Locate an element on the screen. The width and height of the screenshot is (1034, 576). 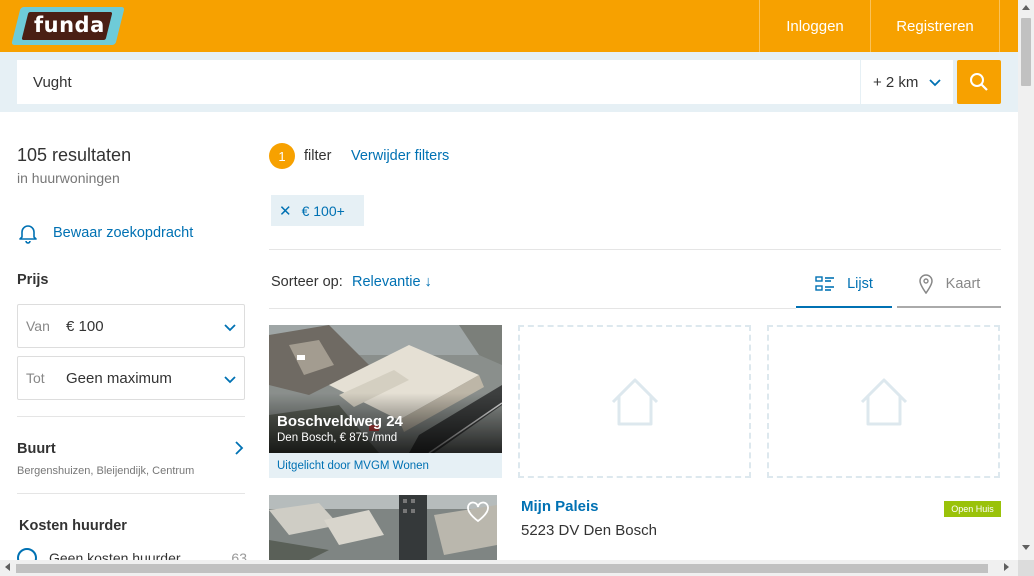
close-icon: ✕ is located at coordinates (285, 211).